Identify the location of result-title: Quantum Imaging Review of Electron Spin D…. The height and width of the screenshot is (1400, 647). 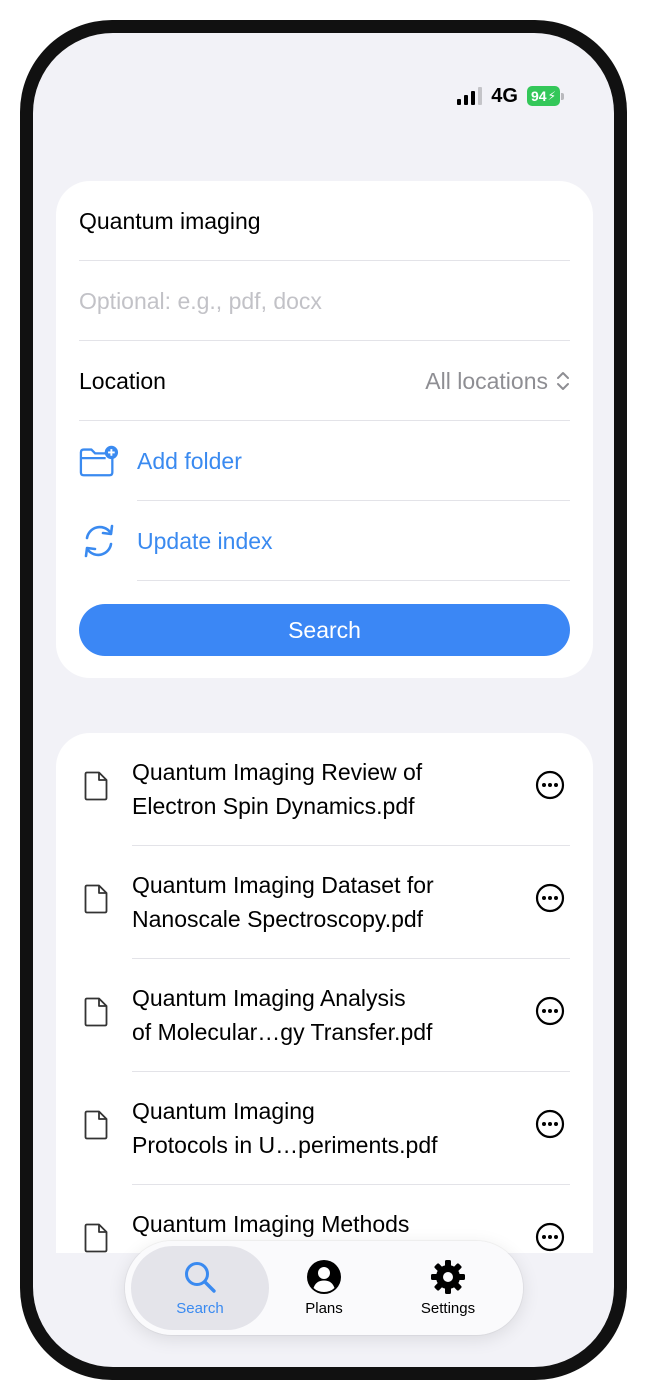
(277, 789).